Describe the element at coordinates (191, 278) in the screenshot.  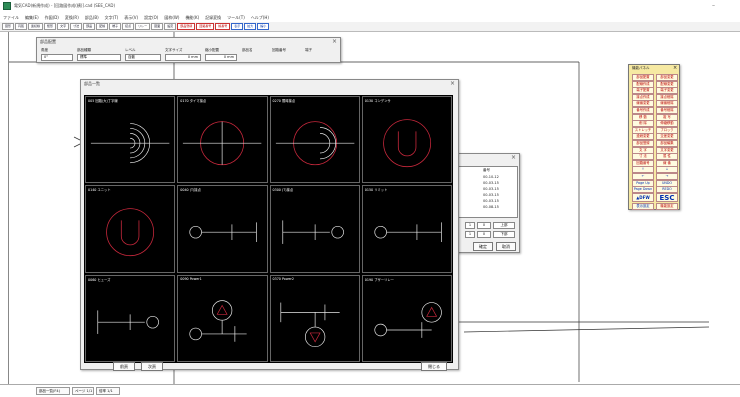
I see `part-label: 0090 Power1` at that location.